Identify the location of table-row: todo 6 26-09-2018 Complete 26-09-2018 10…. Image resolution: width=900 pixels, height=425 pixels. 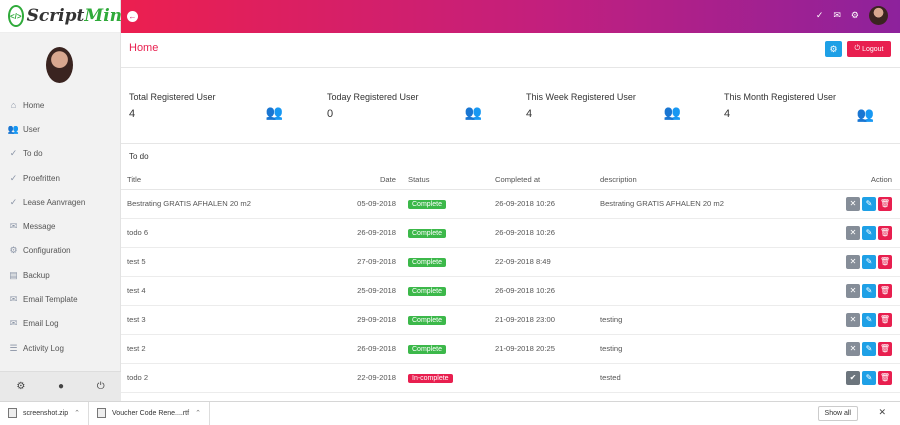
(510, 233).